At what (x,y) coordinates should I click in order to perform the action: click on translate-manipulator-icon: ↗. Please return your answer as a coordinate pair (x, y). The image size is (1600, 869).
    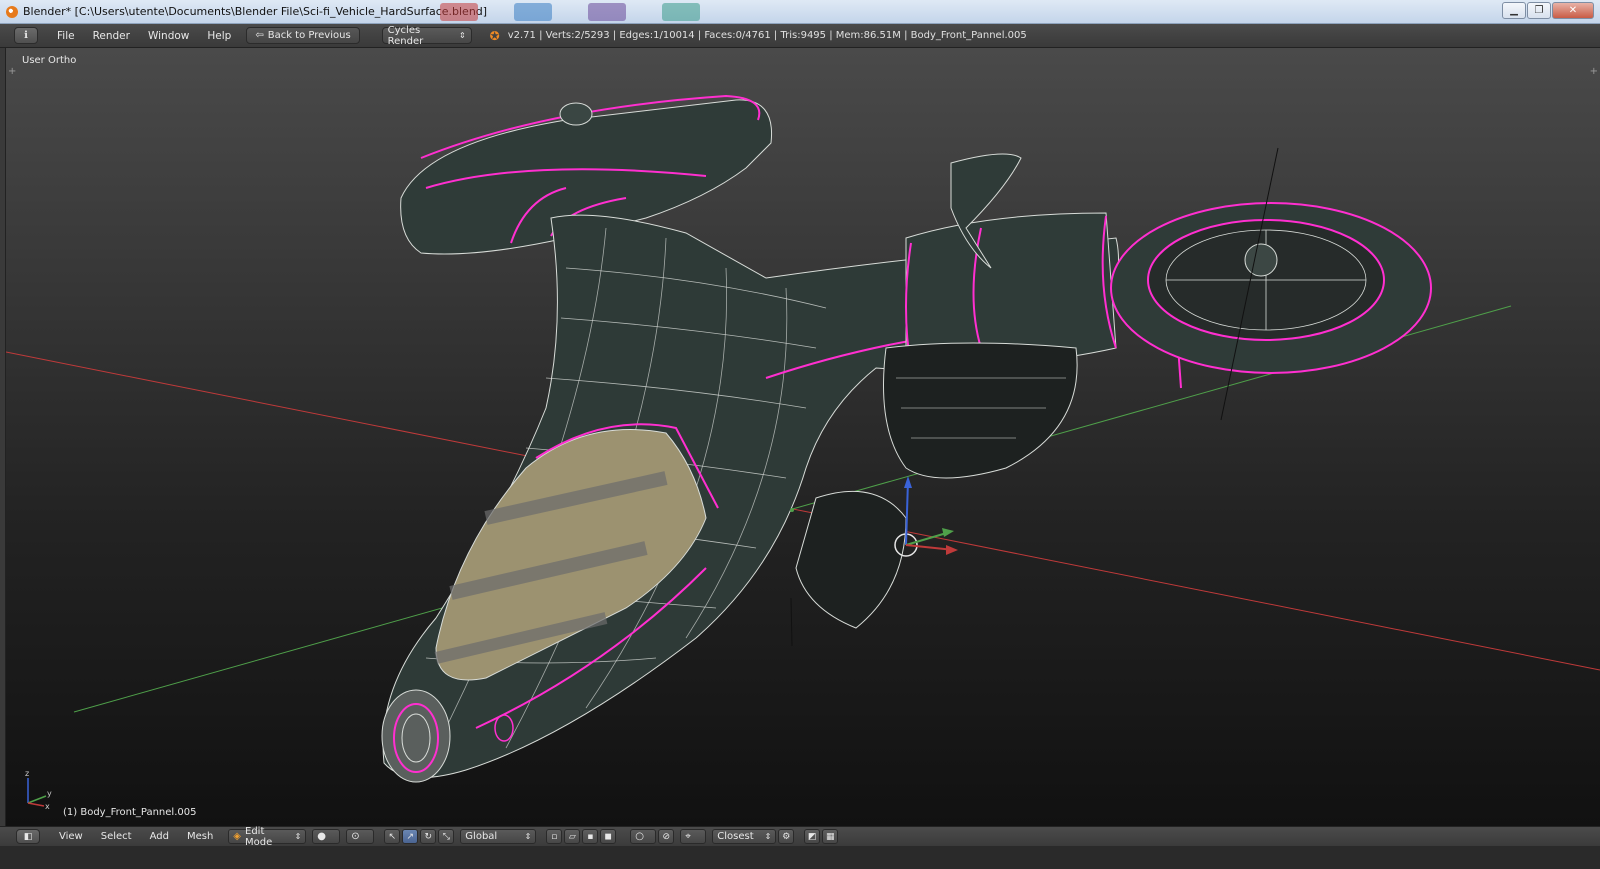
    Looking at the image, I should click on (410, 836).